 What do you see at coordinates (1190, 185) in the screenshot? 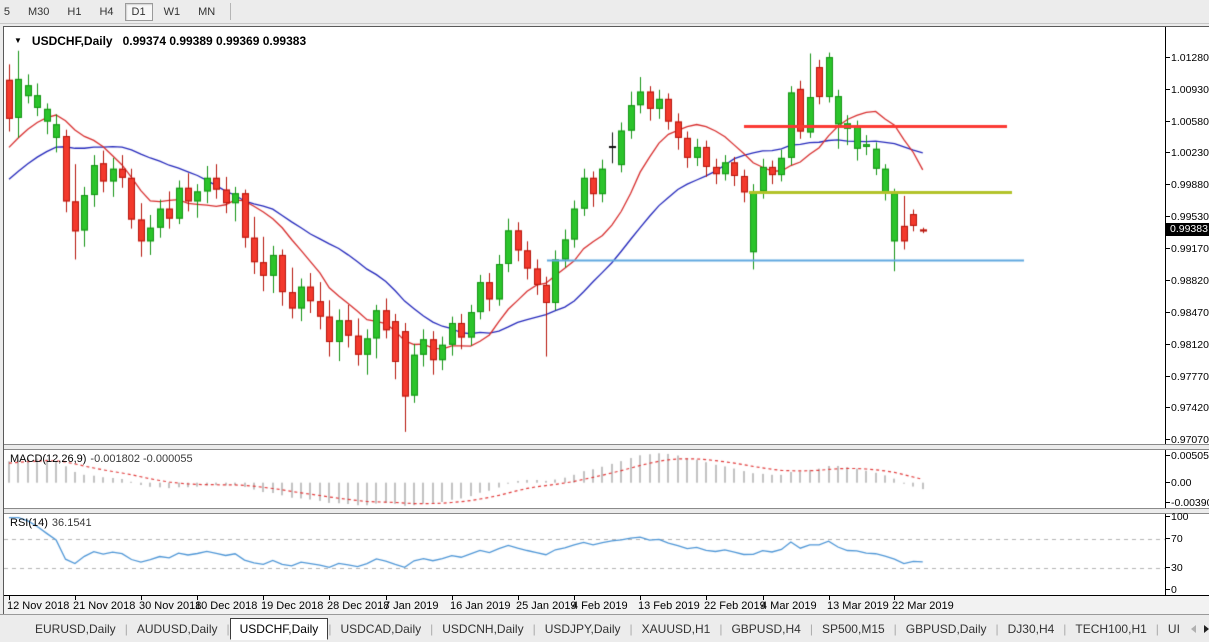
I see `price-tick-label: 0.99880` at bounding box center [1190, 185].